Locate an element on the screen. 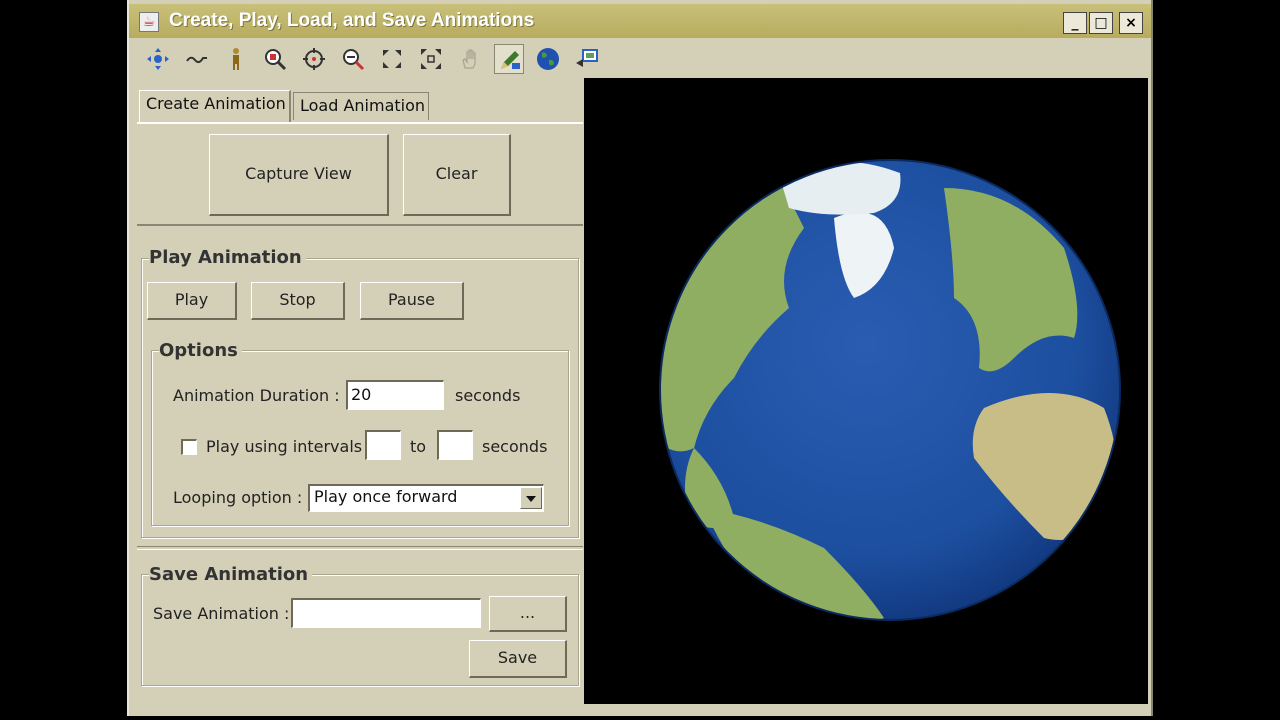 This screenshot has height=720, width=1280. interval-from-input is located at coordinates (383, 445).